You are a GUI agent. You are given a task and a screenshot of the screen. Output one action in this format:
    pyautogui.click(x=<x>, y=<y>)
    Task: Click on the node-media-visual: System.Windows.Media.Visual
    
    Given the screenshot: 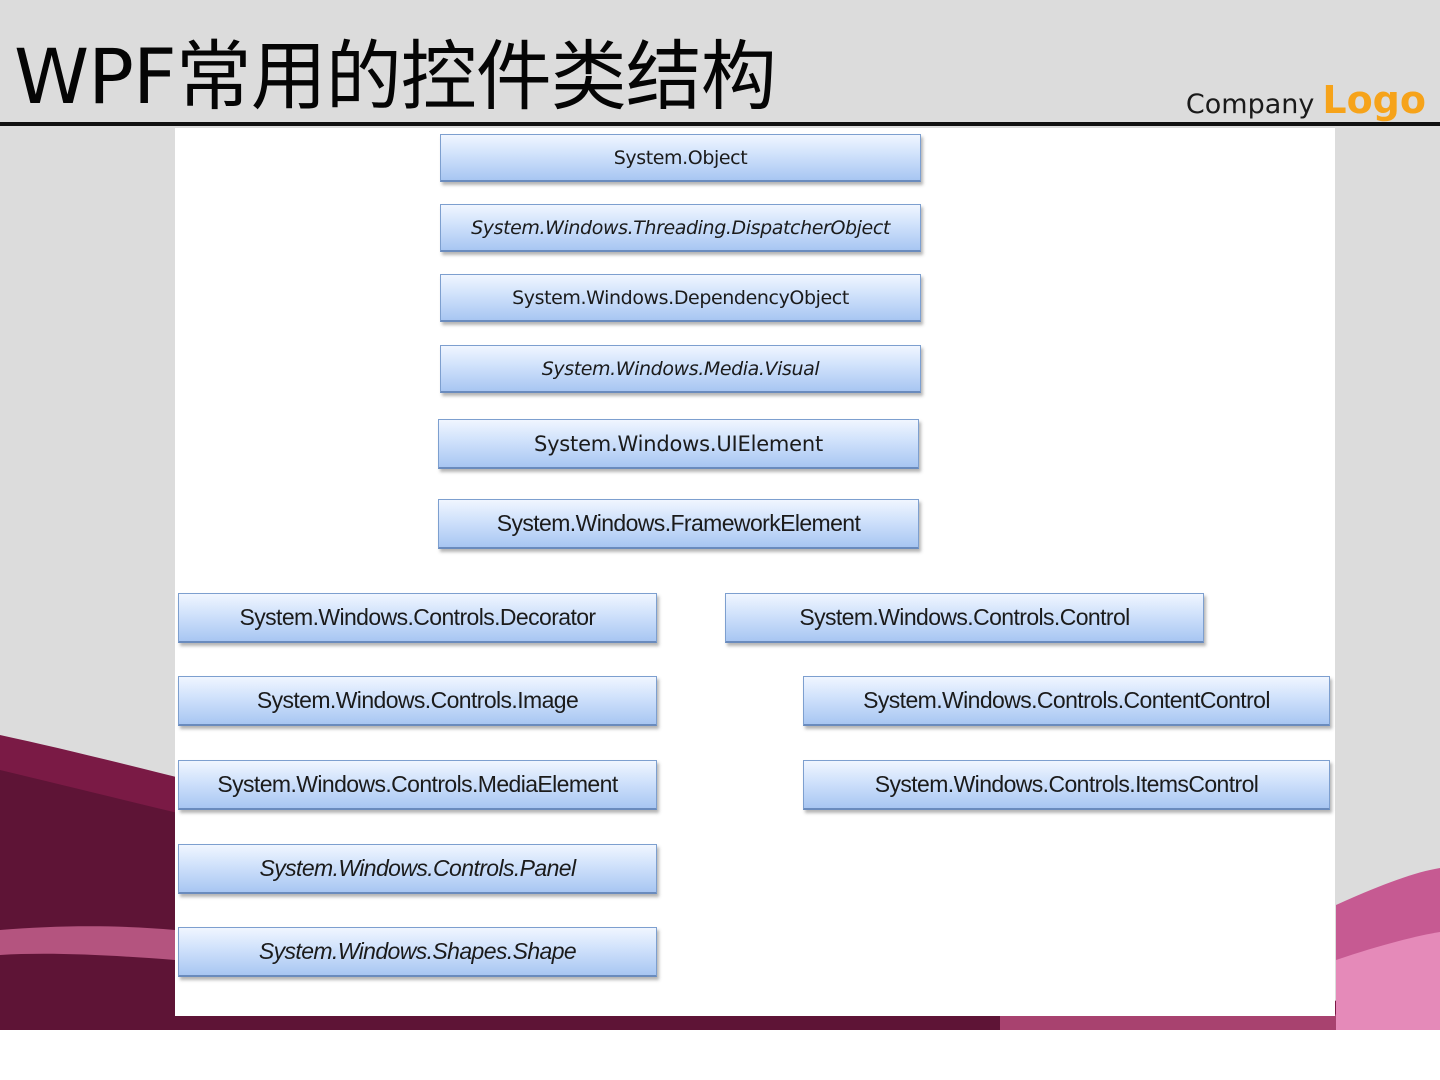 What is the action you would take?
    pyautogui.click(x=680, y=369)
    